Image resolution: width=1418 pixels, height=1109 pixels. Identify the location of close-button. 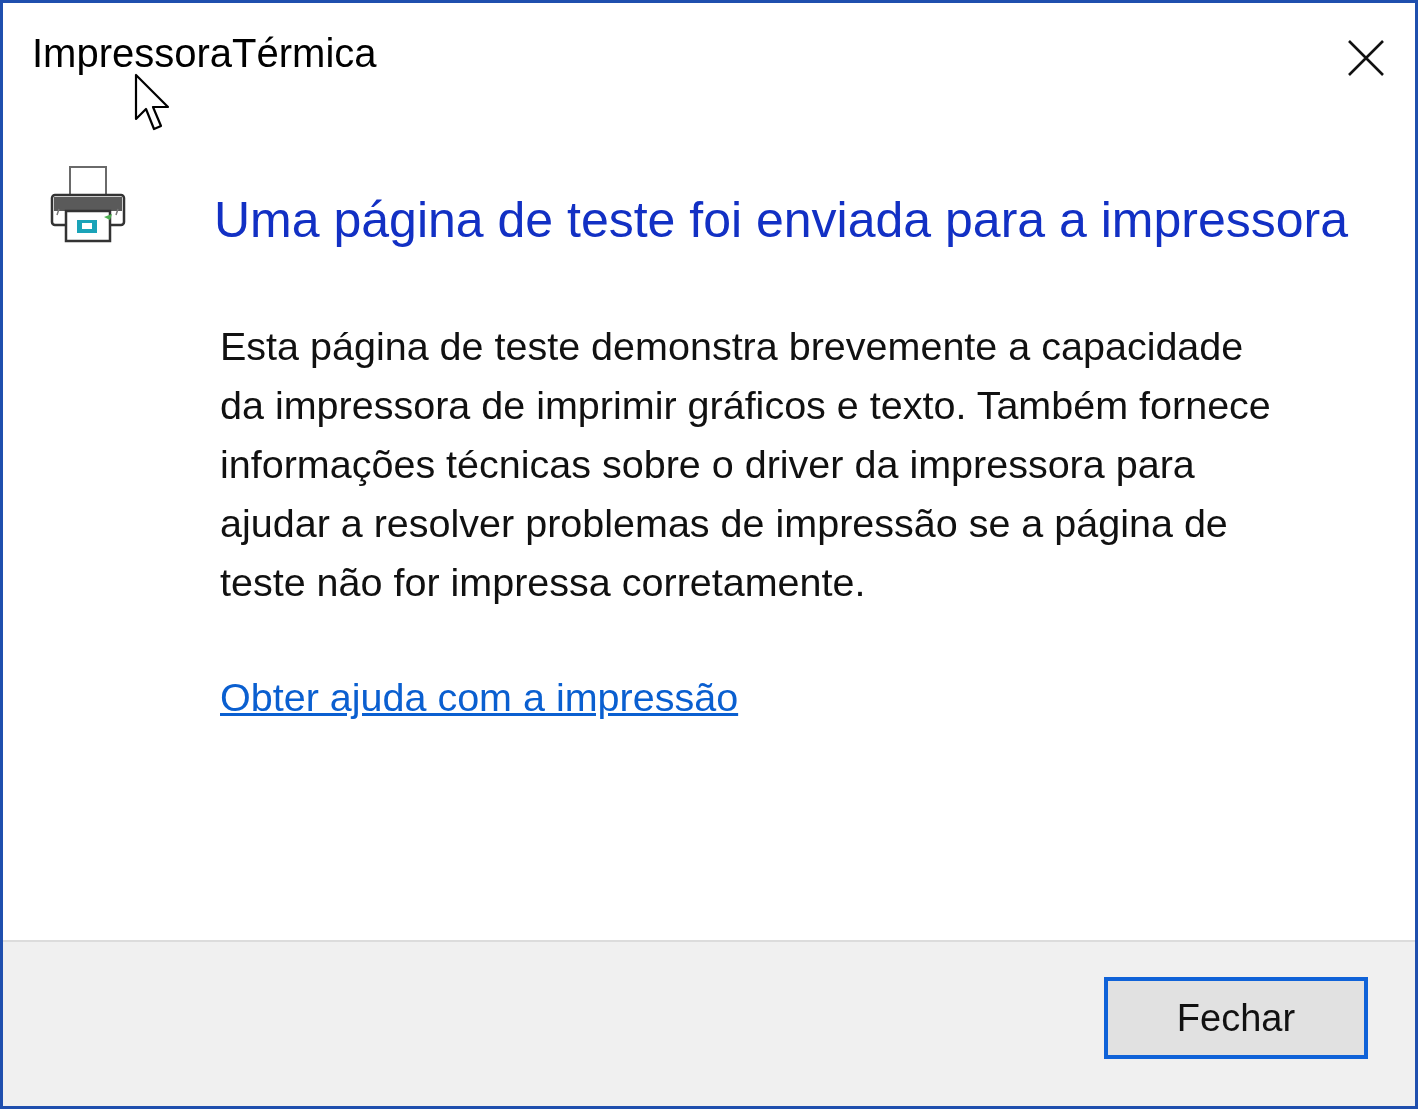
(1366, 58).